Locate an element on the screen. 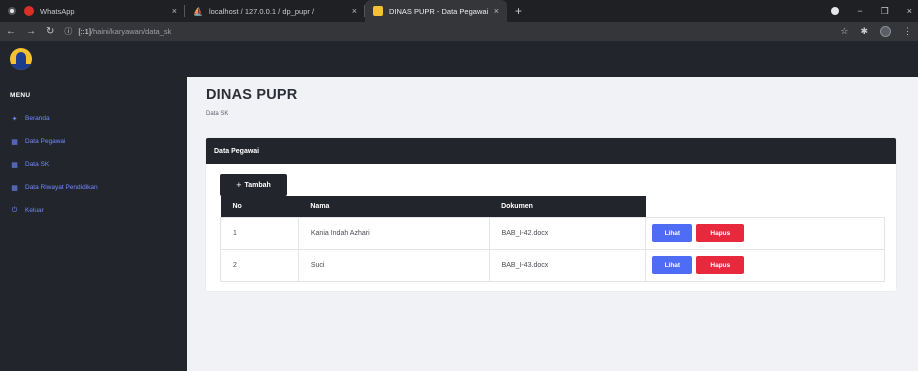 This screenshot has height=371, width=918. sidebar-item-label: Data SK is located at coordinates (37, 164).